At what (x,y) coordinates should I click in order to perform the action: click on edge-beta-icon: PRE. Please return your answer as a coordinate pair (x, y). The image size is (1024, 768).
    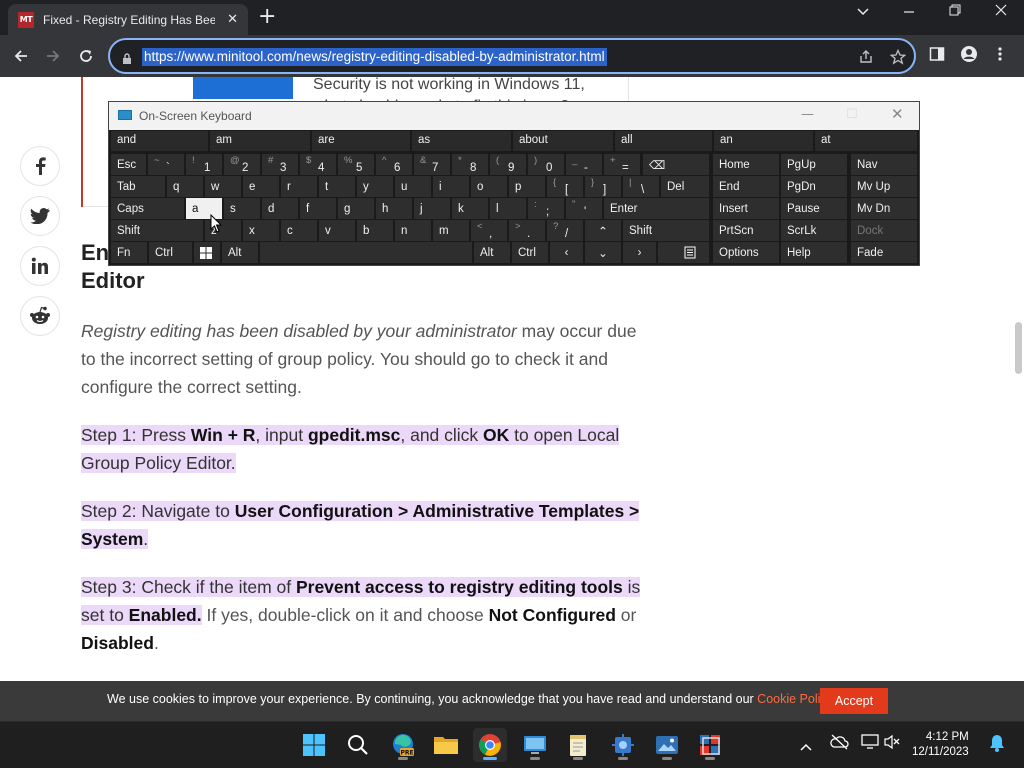
    Looking at the image, I should click on (403, 745).